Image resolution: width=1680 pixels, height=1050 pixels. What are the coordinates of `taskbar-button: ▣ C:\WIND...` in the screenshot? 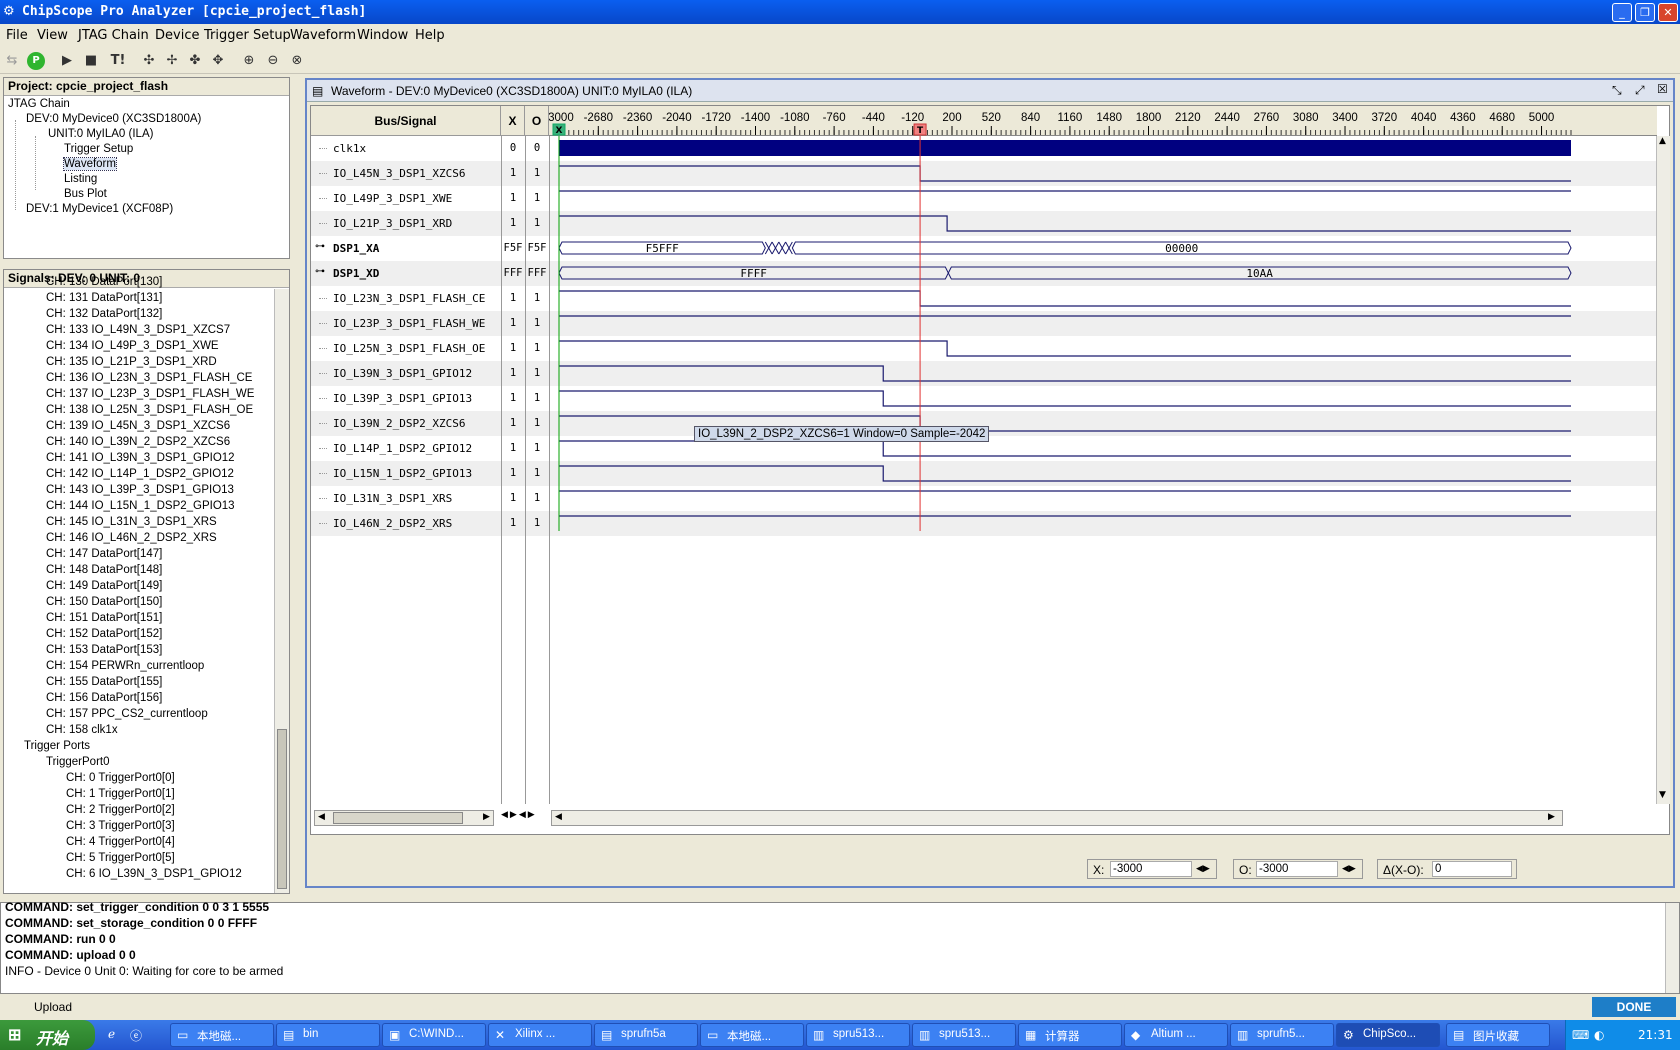 It's located at (434, 1035).